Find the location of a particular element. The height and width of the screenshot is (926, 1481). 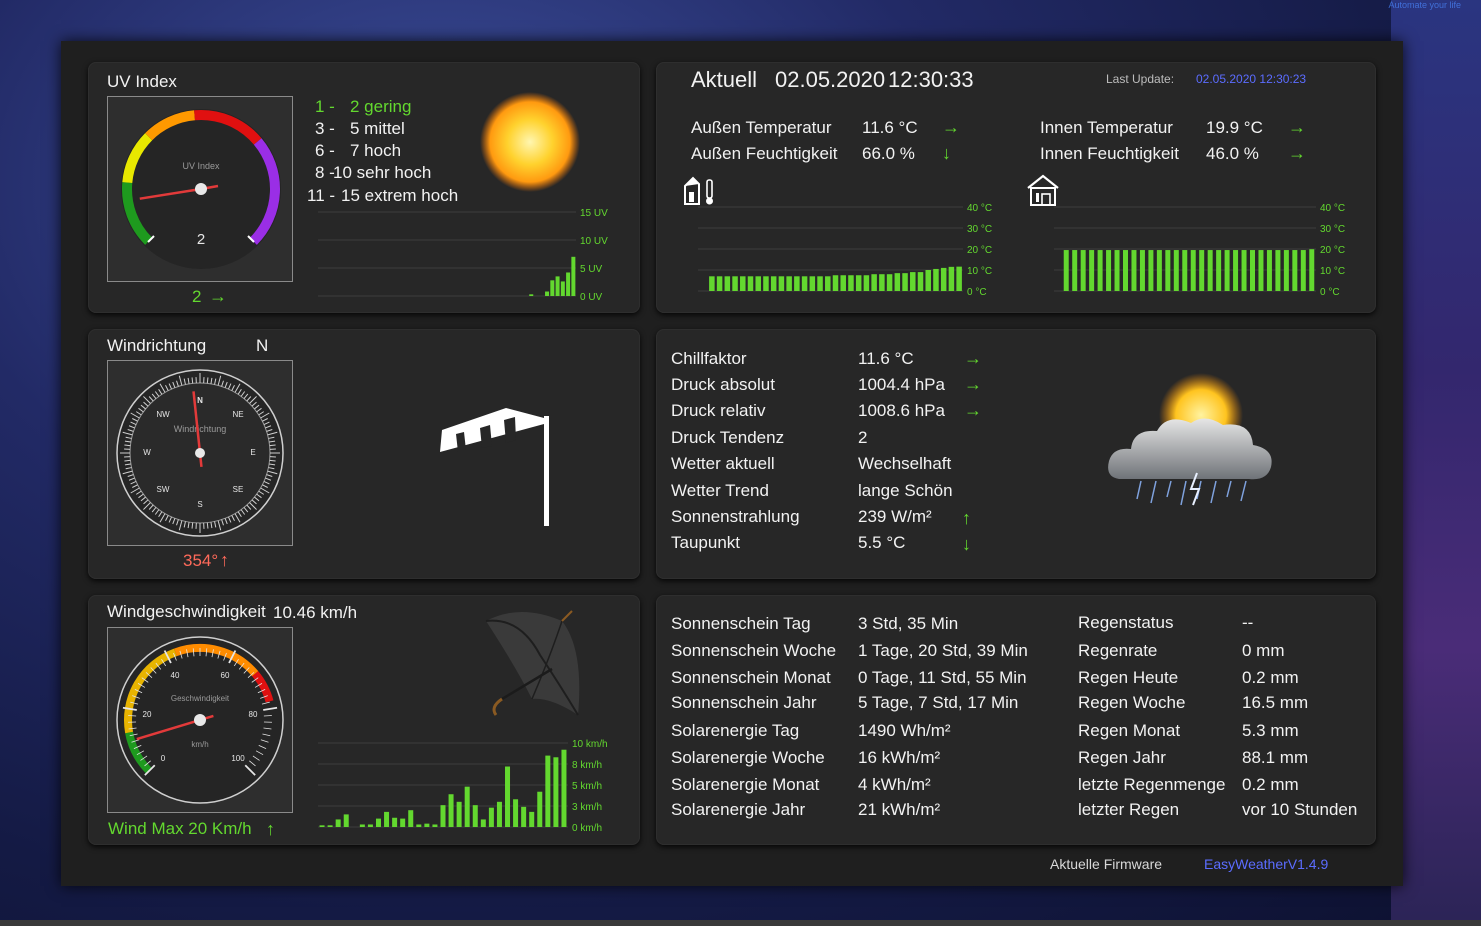

firmware-version-link: EasyWeatherV1.4.9 is located at coordinates (1266, 864).